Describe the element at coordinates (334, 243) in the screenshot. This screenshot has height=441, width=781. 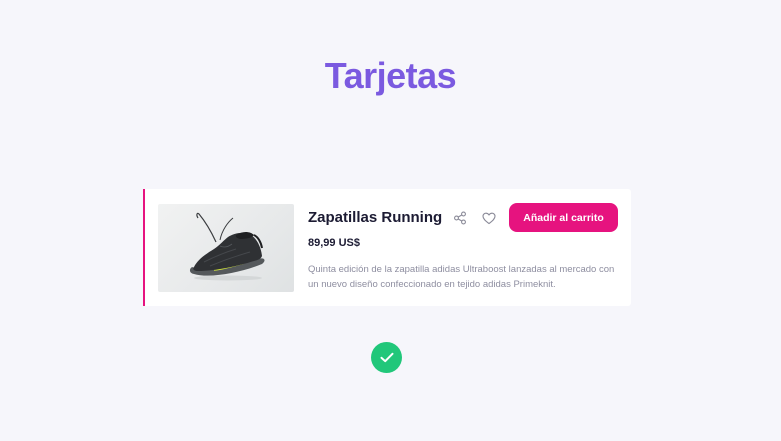
I see `product-price: 89,99 US$` at that location.